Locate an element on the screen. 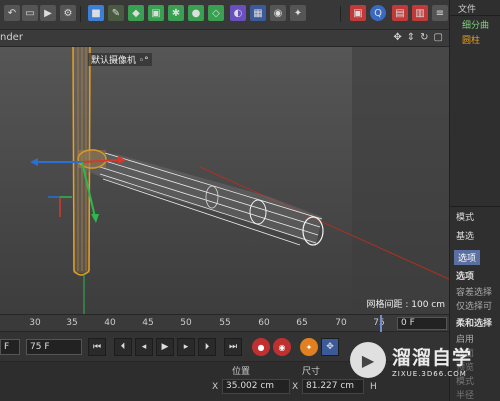 The image size is (500, 401). ruler-label: 35 is located at coordinates (72, 323).